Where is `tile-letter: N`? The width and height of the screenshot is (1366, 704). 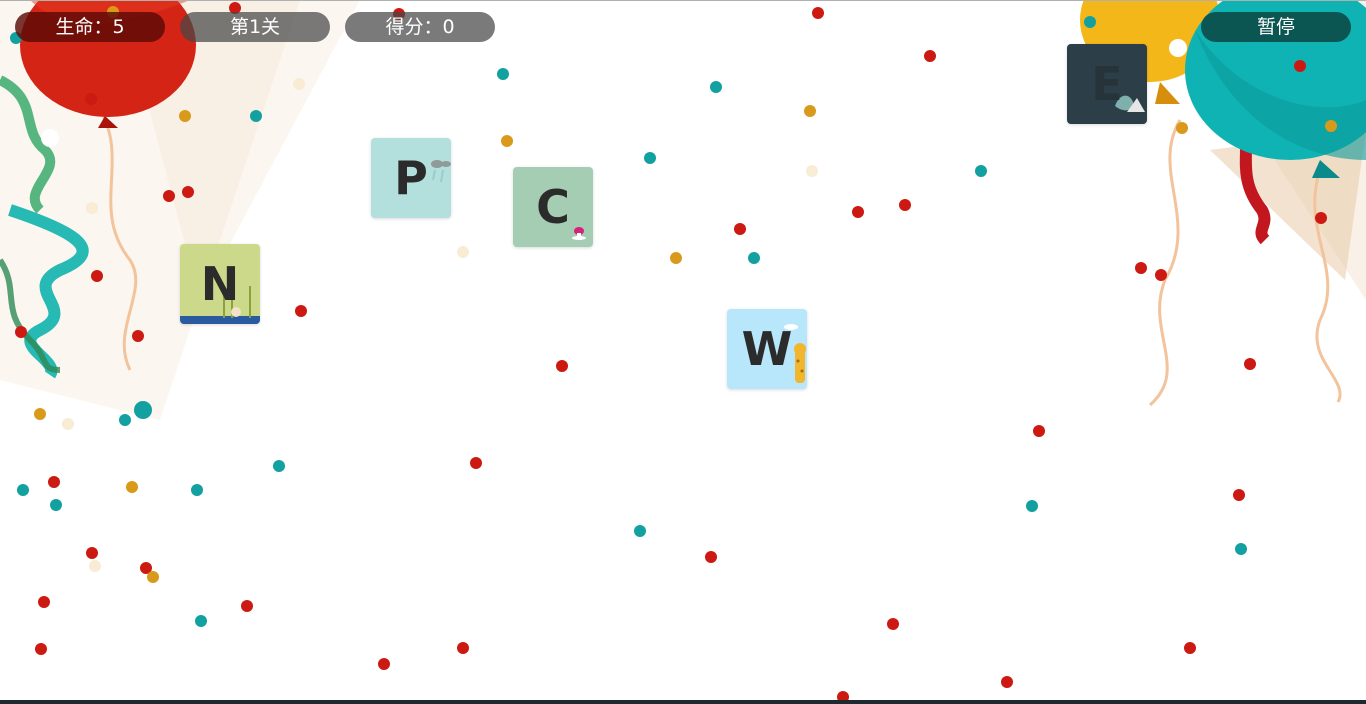
tile-letter: N is located at coordinates (220, 284).